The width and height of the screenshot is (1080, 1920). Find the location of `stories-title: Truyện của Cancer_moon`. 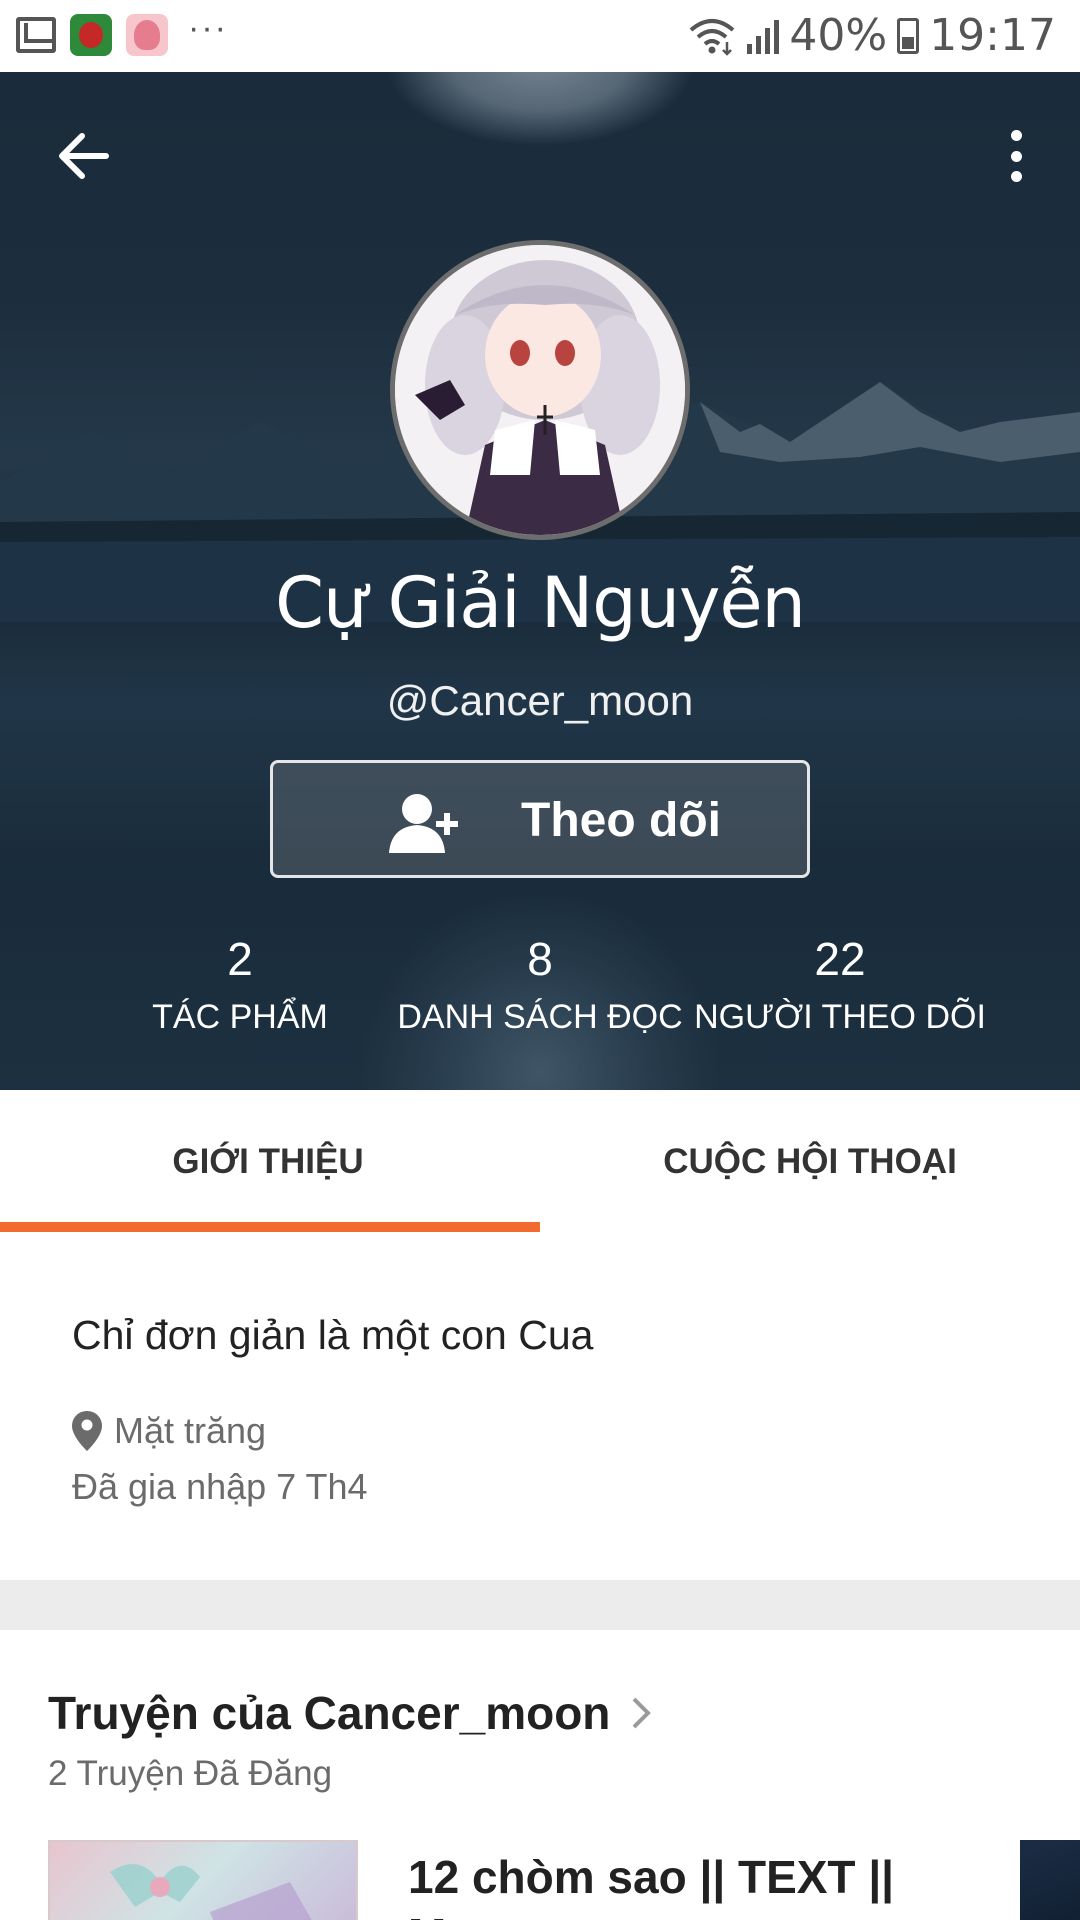

stories-title: Truyện của Cancer_moon is located at coordinates (329, 1713).